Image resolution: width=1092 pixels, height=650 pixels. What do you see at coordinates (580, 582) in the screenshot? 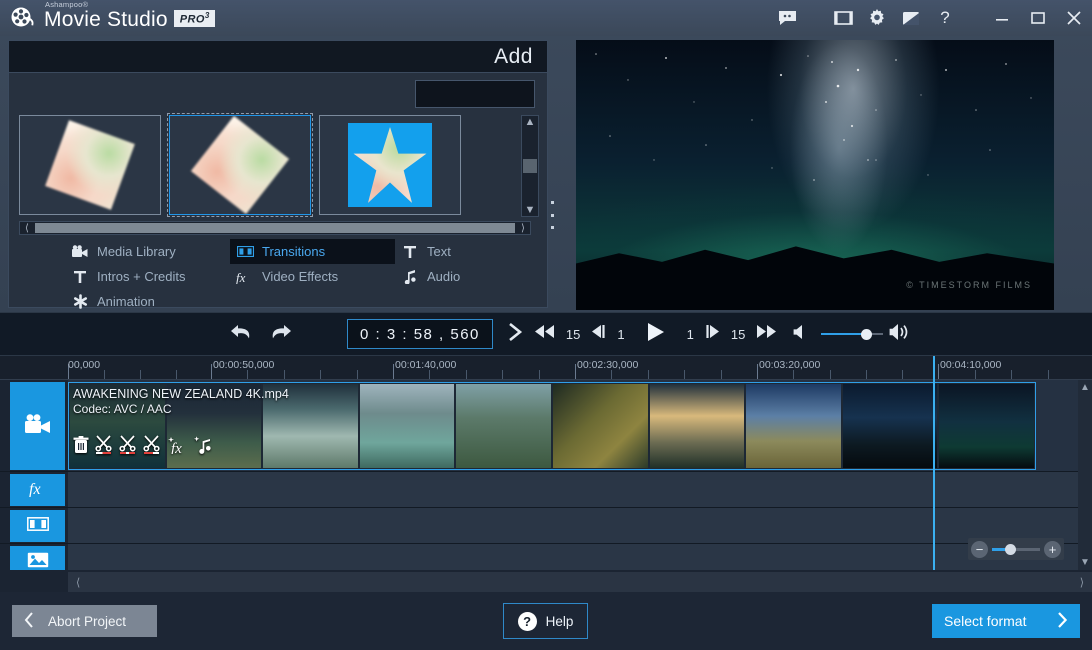
I see `timeline-horizontal-scrollbar: ⟨ ⟩` at bounding box center [580, 582].